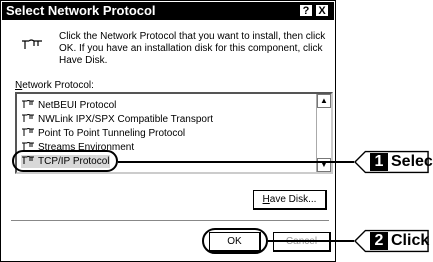 This screenshot has width=433, height=262. I want to click on callout-number: 2, so click(379, 241).